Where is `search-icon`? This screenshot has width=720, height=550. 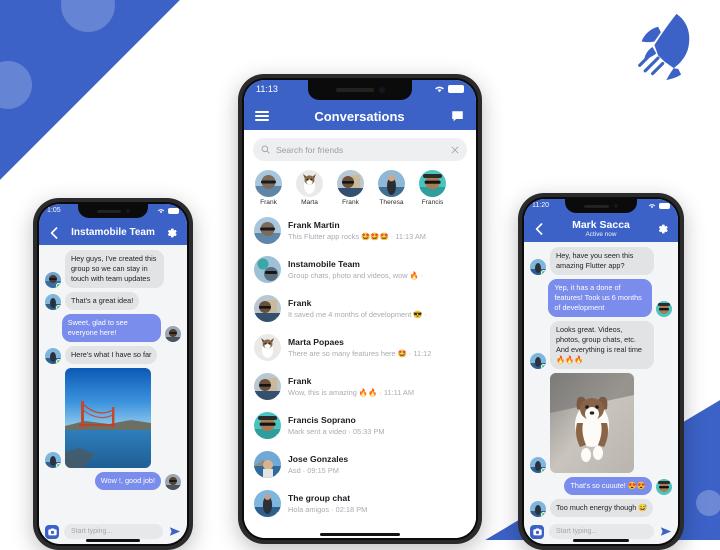
search-icon is located at coordinates (265, 149).